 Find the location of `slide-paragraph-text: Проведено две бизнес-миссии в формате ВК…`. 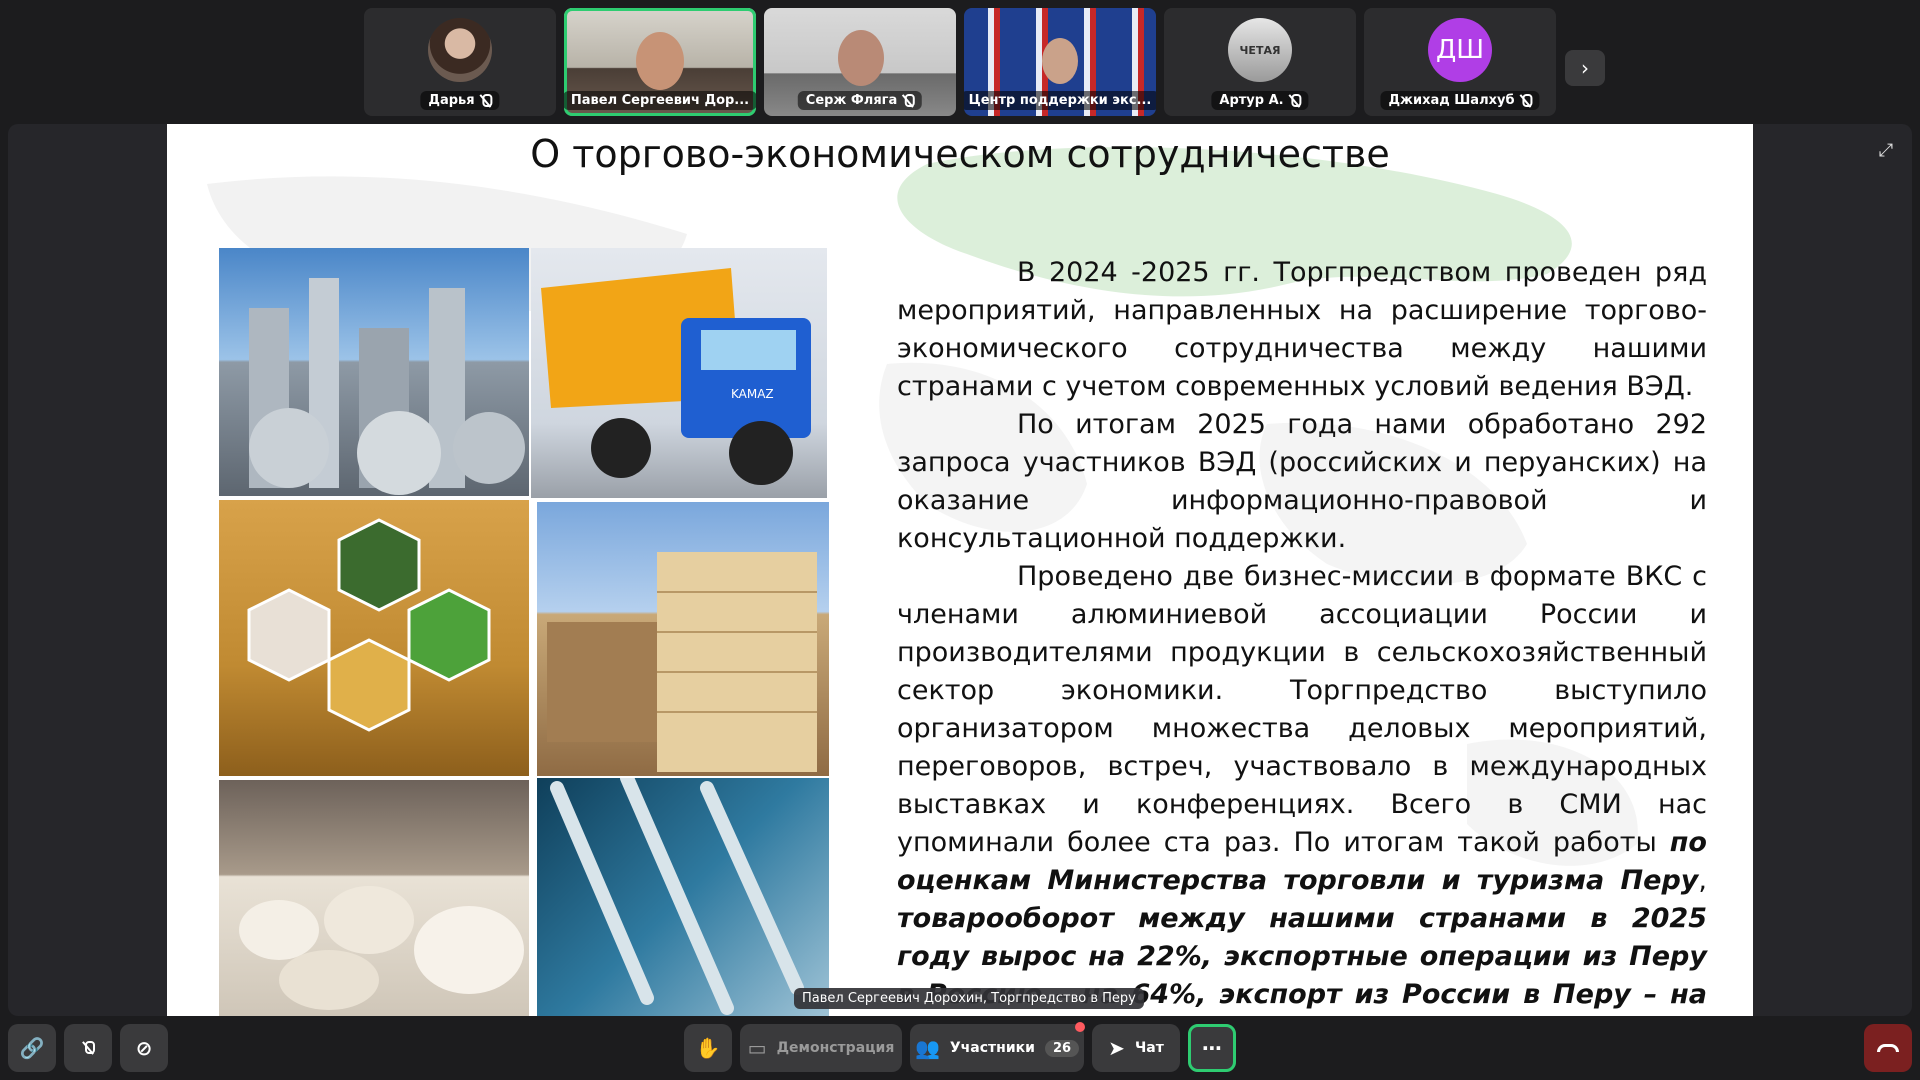

slide-paragraph-text: Проведено две бизнес-миссии в формате ВК… is located at coordinates (1302, 709).